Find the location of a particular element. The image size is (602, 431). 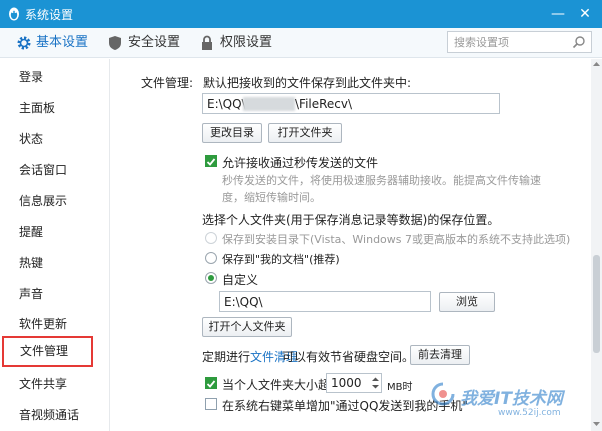

instant-transfer-desc-line1: 秒传发送的文件，将使用极速服务器辅助接收。能提高文件传输速 is located at coordinates (381, 180).